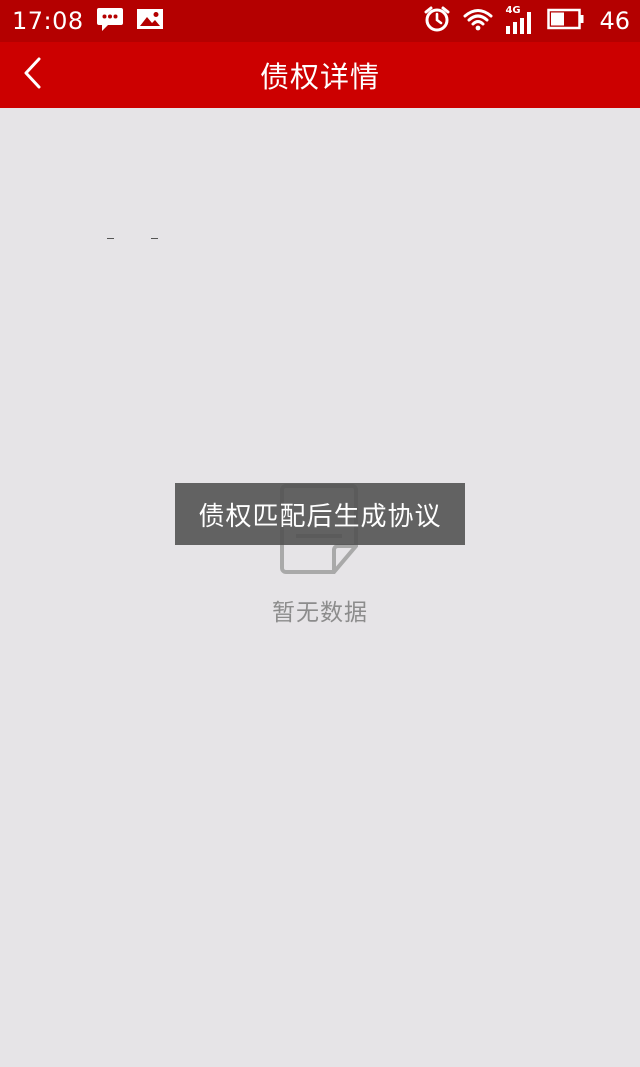 Image resolution: width=640 pixels, height=1067 pixels. I want to click on status-time: 17:08, so click(48, 21).